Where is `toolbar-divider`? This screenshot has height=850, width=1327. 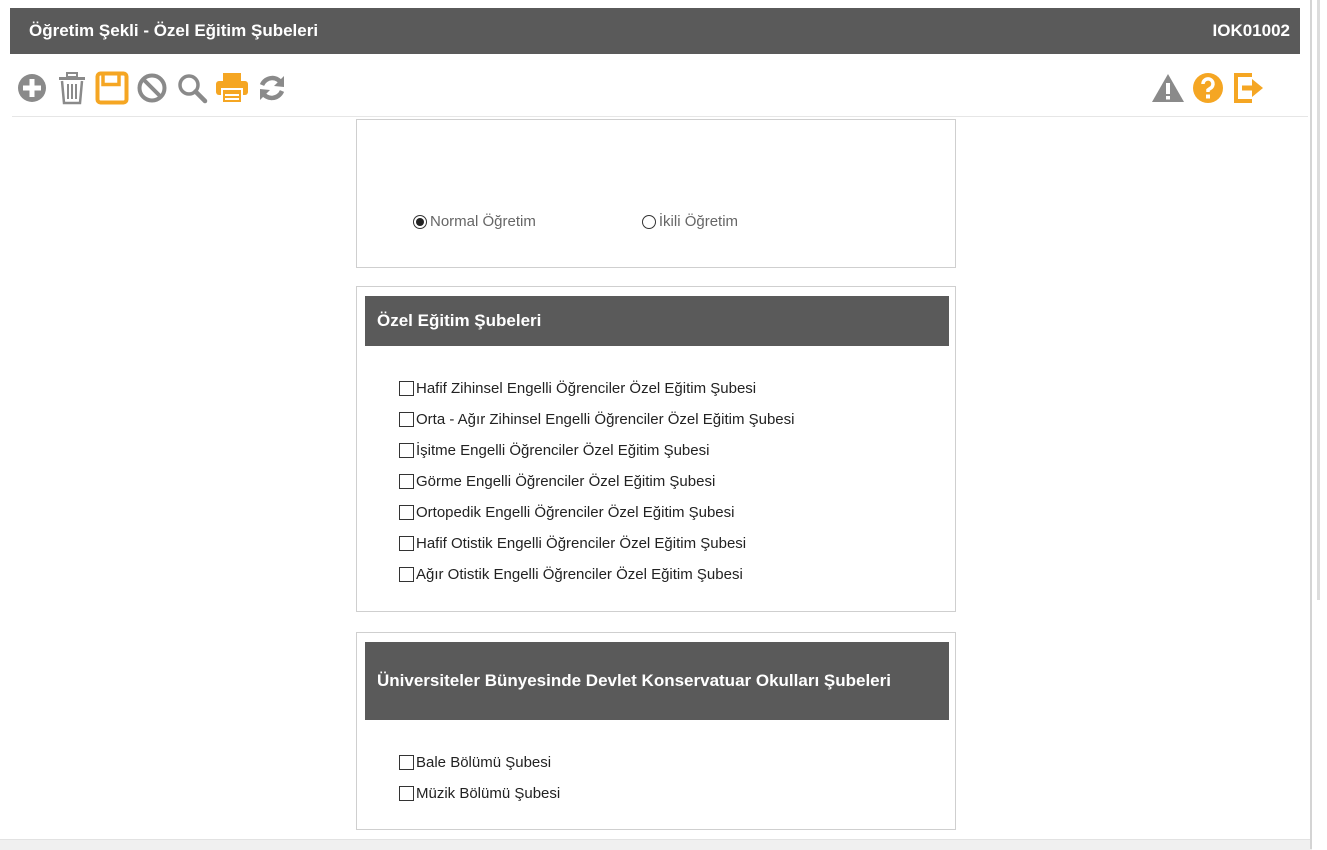
toolbar-divider is located at coordinates (660, 116).